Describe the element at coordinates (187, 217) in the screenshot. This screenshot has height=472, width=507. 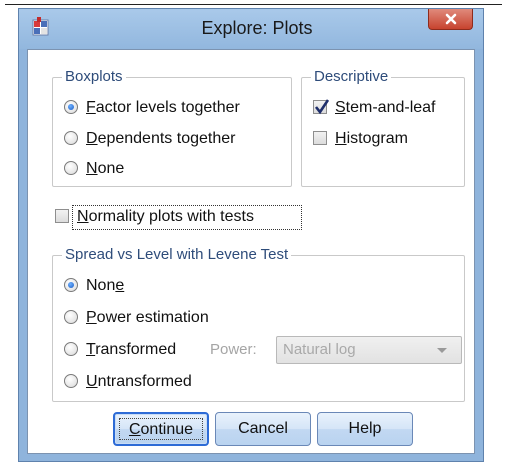
I see `normality-focus-rect` at that location.